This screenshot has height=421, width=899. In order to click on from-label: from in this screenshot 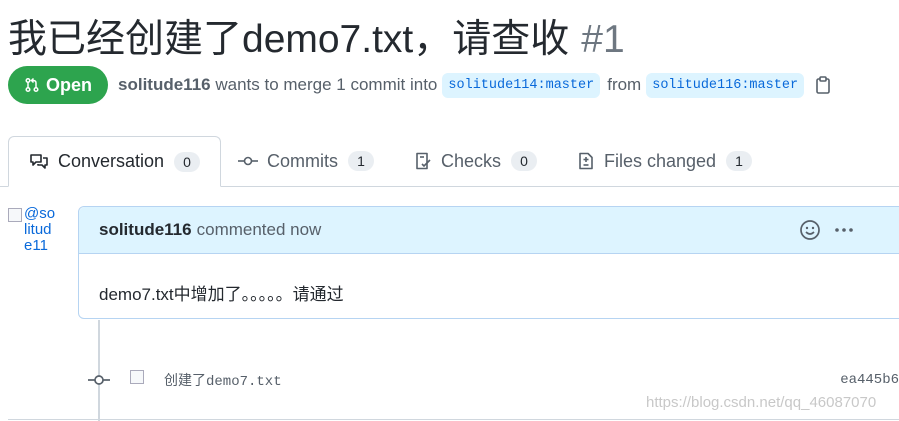, I will do `click(624, 84)`.